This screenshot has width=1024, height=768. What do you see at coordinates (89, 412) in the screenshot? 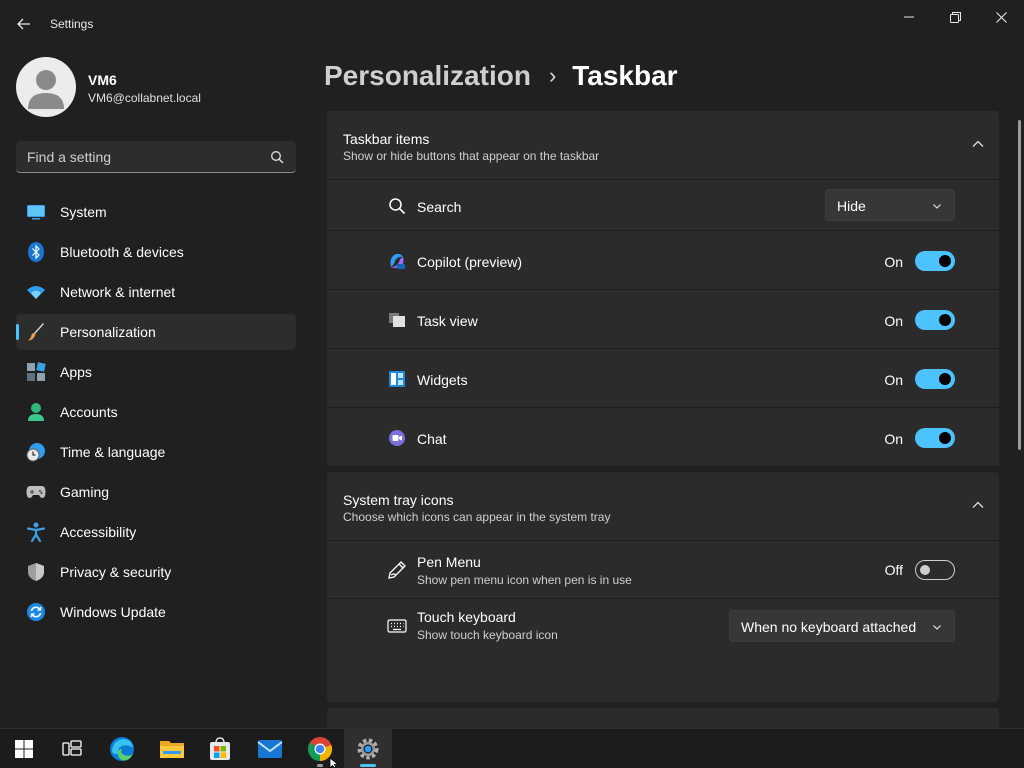
I see `sidebar-item-label: Accounts` at bounding box center [89, 412].